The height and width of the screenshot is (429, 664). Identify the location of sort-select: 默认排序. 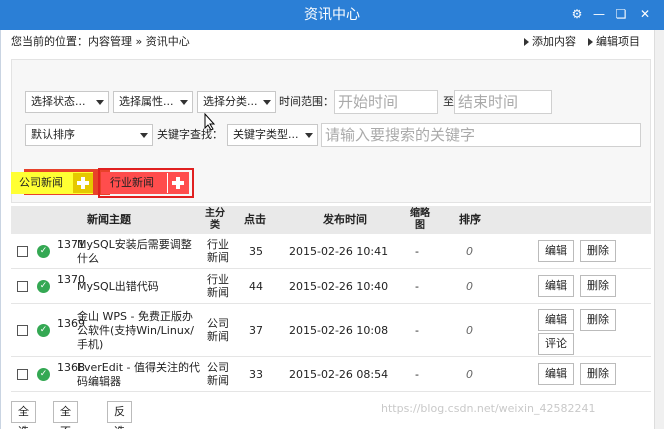
(89, 135).